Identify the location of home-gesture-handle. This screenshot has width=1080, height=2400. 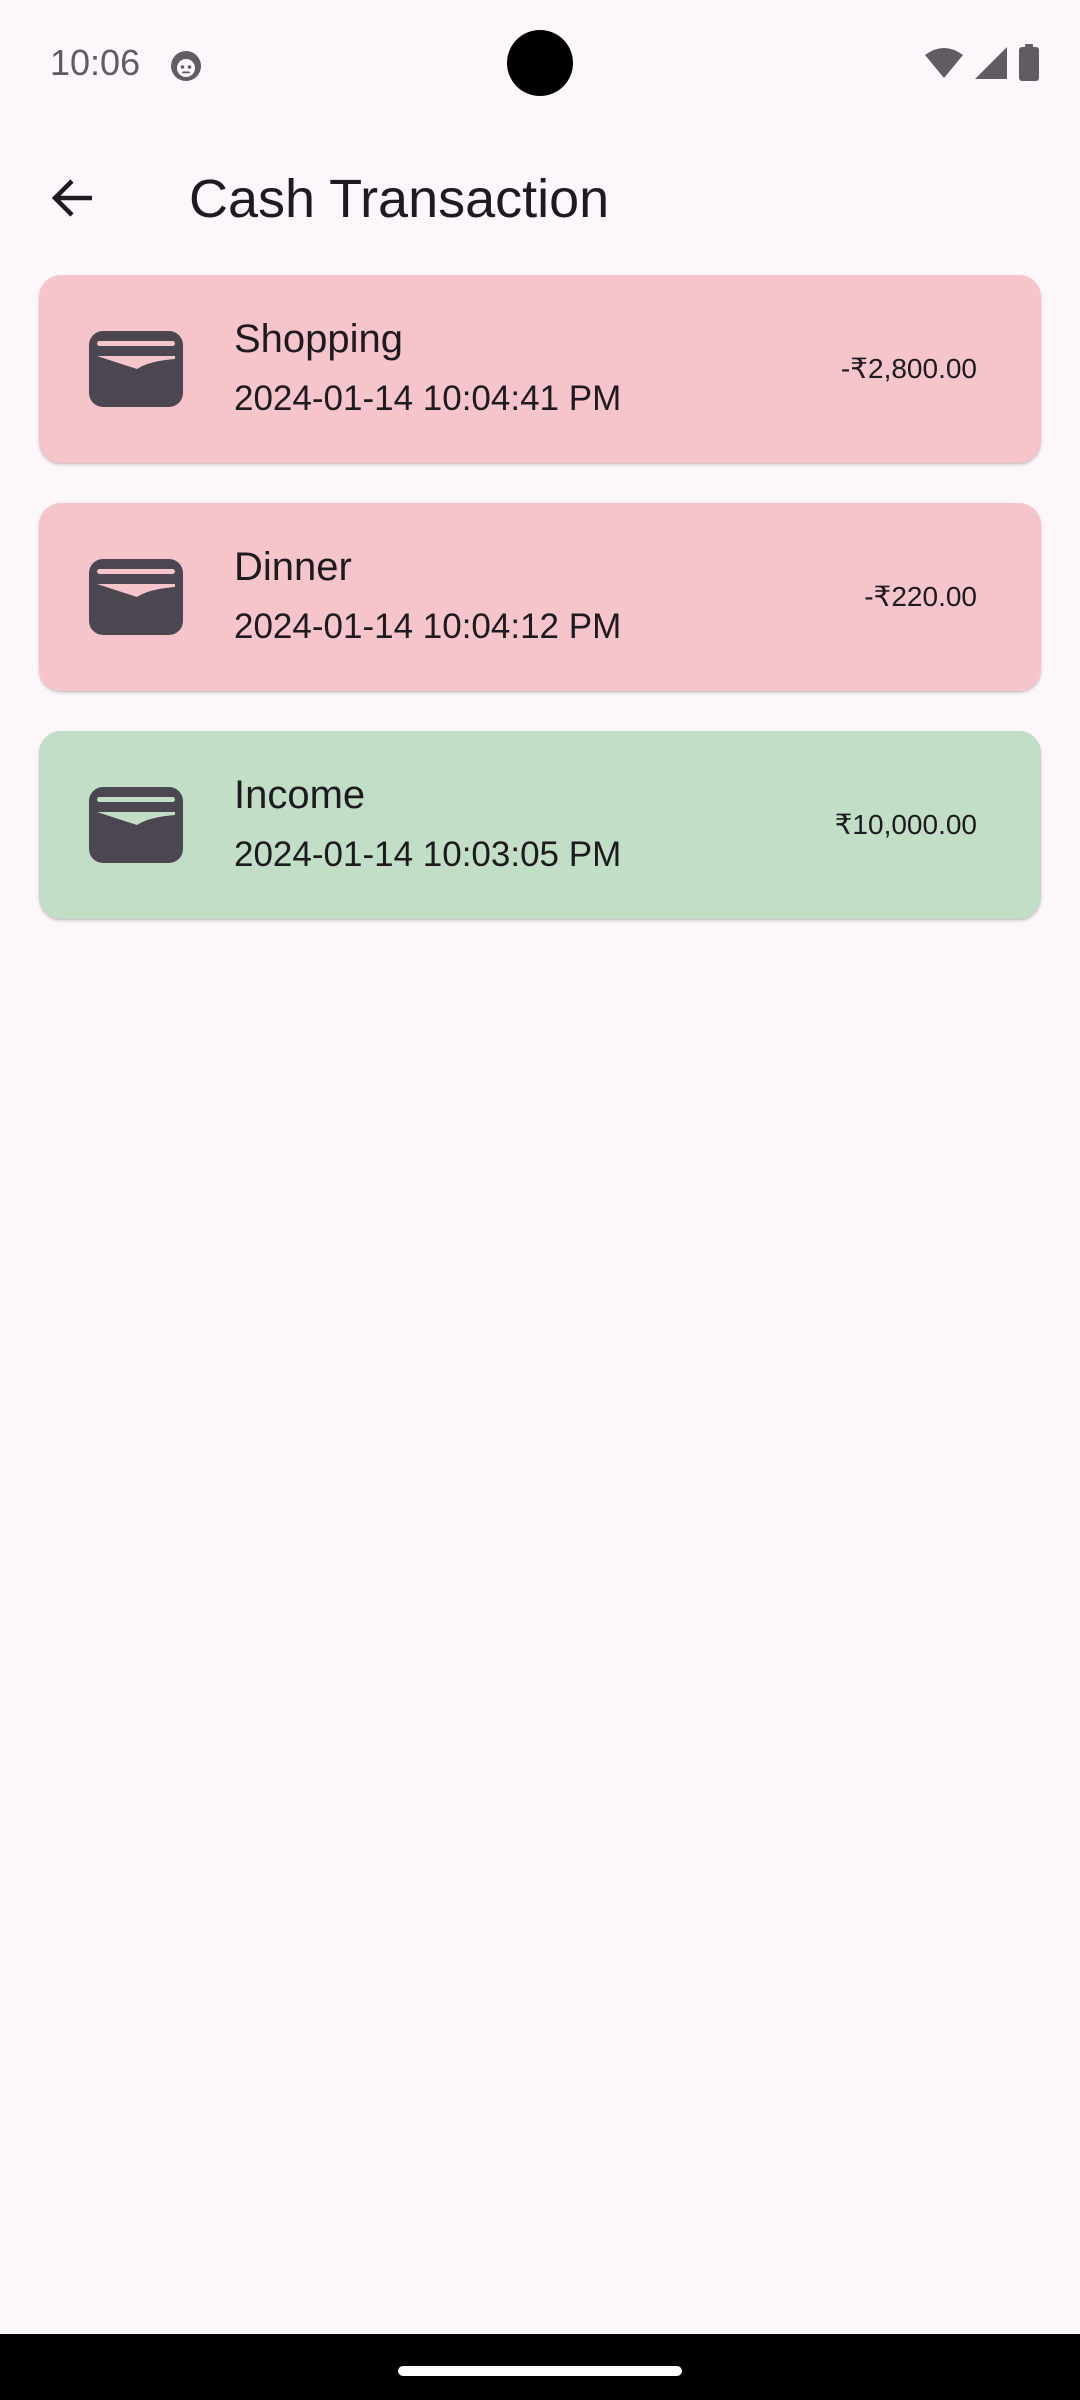
(540, 2371).